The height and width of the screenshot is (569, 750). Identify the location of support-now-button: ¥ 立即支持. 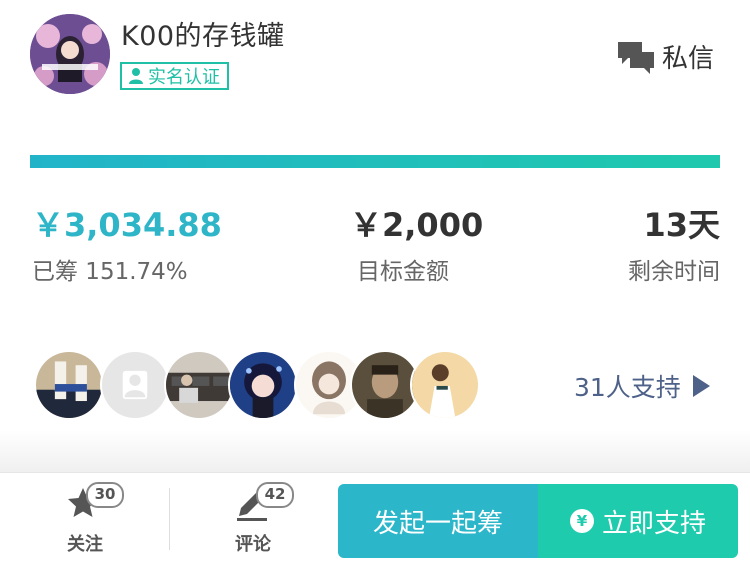
(638, 521).